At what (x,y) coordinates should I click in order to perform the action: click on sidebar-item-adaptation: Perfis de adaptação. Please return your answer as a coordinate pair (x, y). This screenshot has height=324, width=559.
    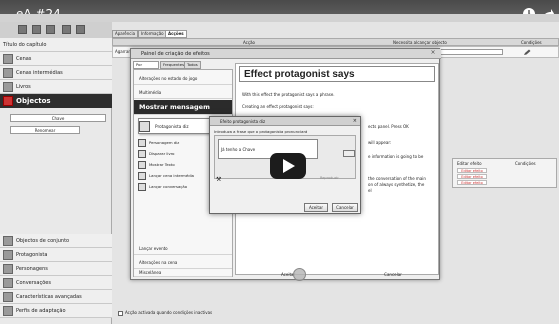
    Looking at the image, I should click on (56, 311).